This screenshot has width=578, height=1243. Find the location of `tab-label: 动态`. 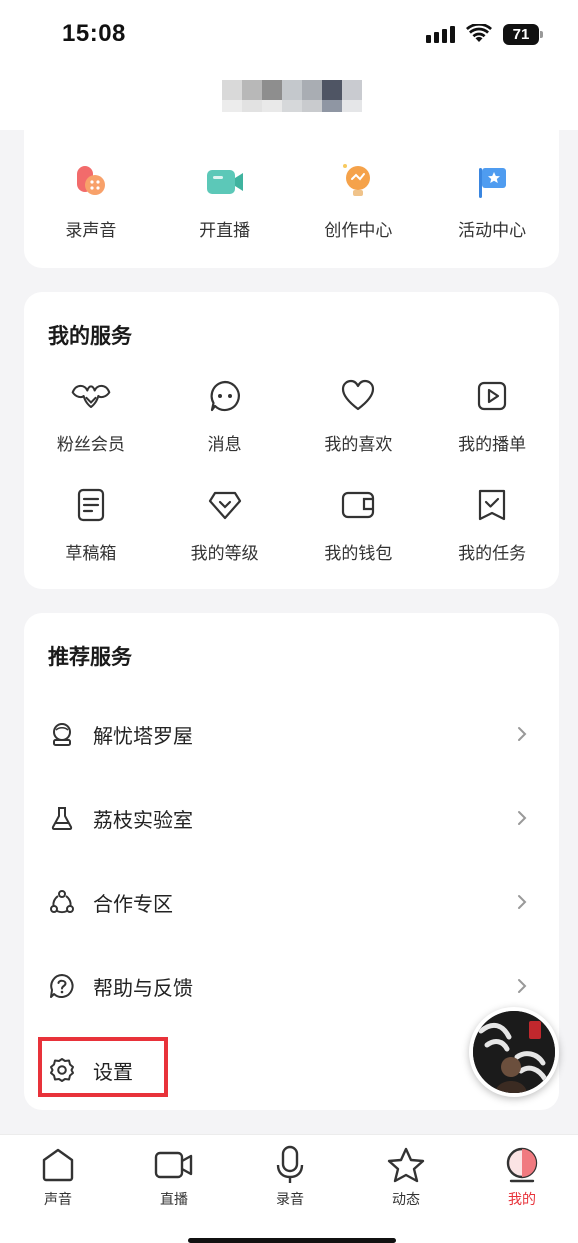

tab-label: 动态 is located at coordinates (406, 1200).